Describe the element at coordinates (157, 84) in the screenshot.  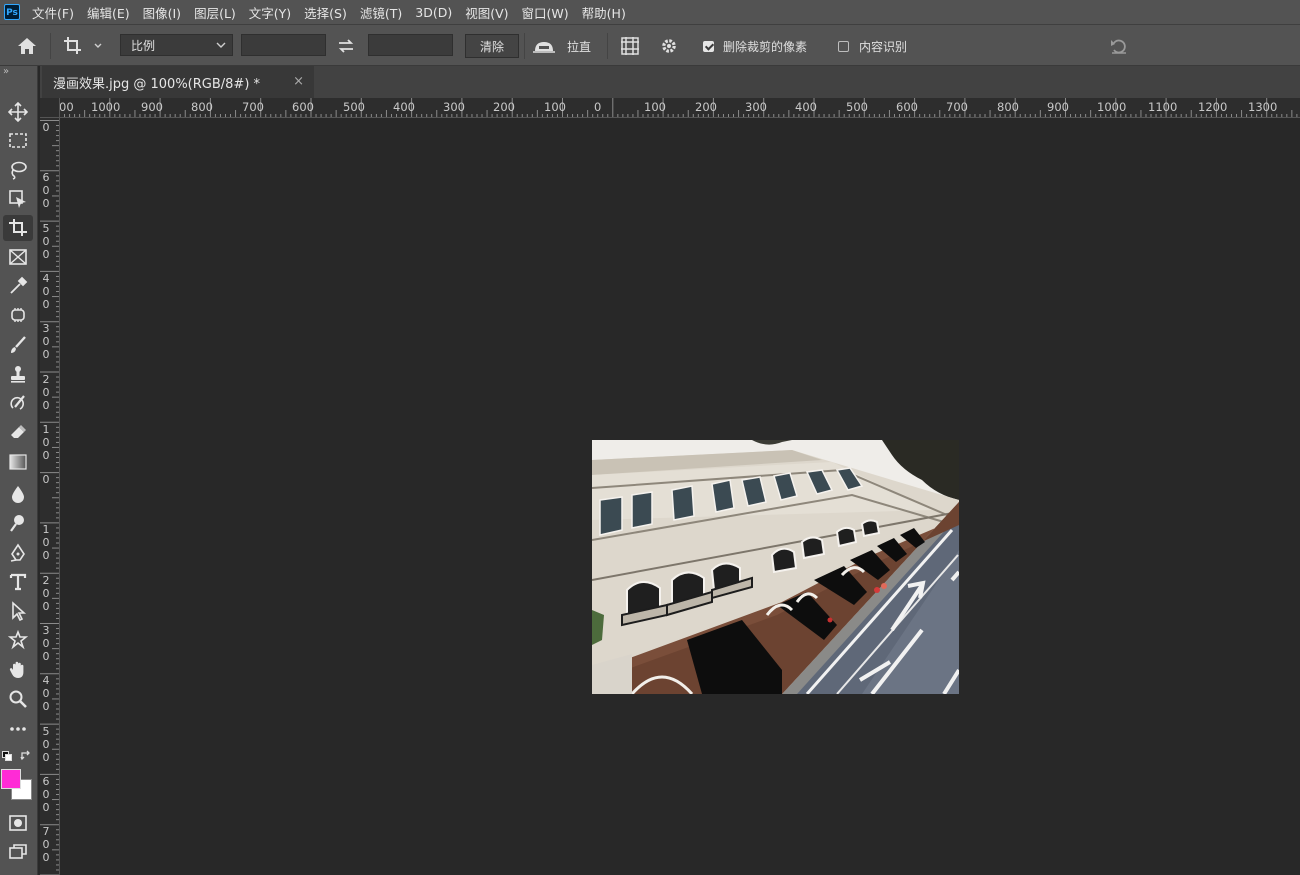
I see `document-tab-title: 漫画效果.jpg @ 100%(RGB/8#) *` at that location.